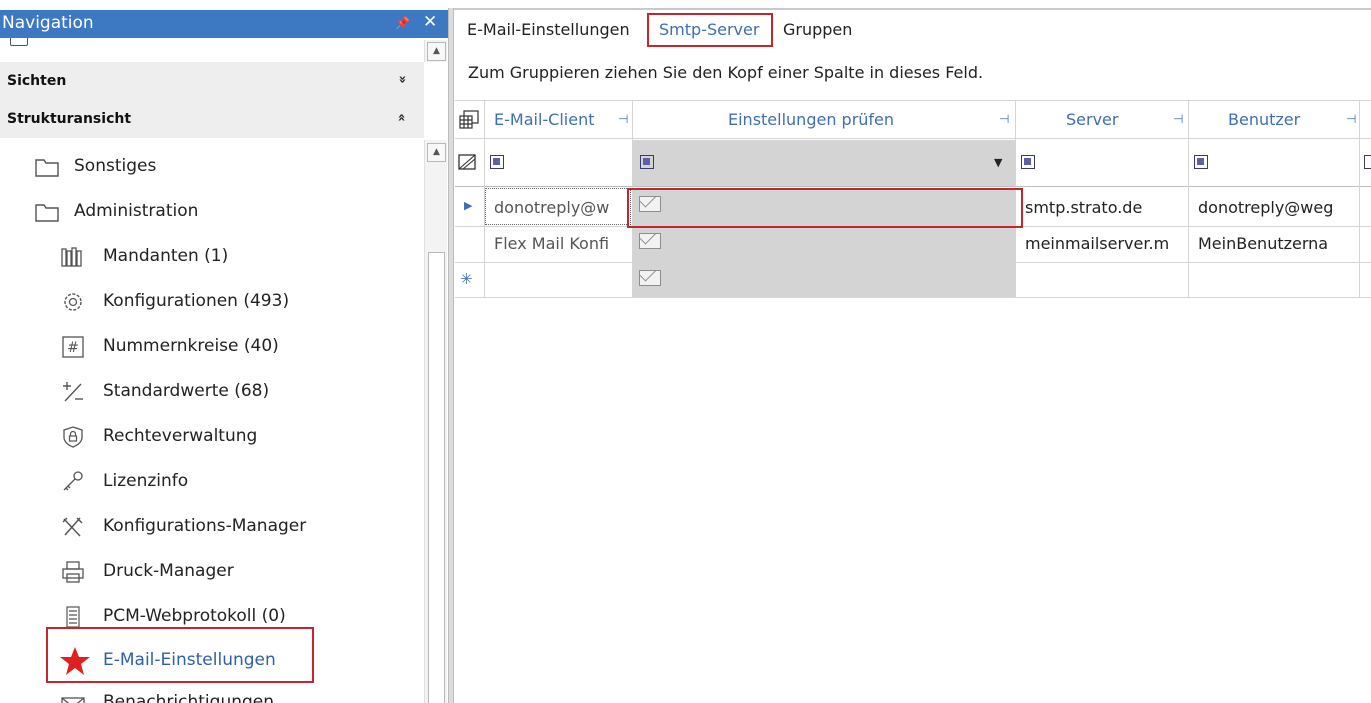  Describe the element at coordinates (189, 697) in the screenshot. I see `tree-label: Benachrichtigungen` at that location.